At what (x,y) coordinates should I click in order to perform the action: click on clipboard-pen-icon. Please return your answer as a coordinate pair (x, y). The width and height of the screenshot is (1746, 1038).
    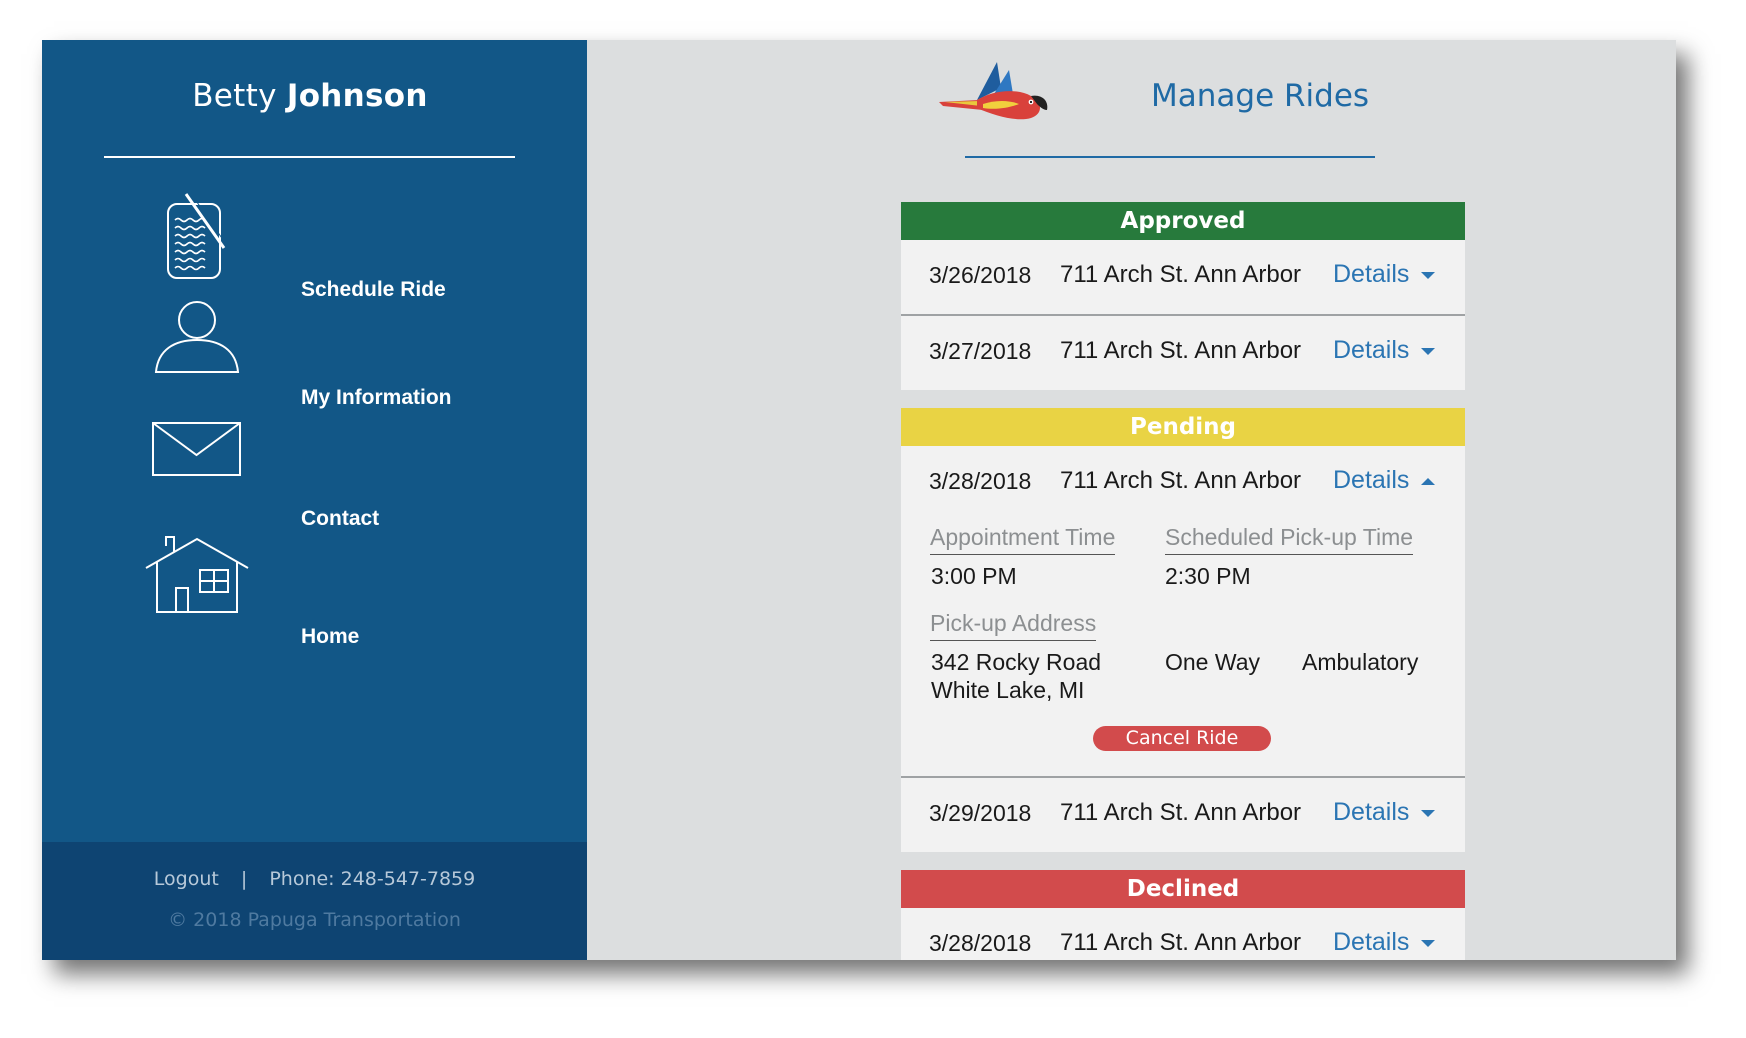
    Looking at the image, I should click on (197, 235).